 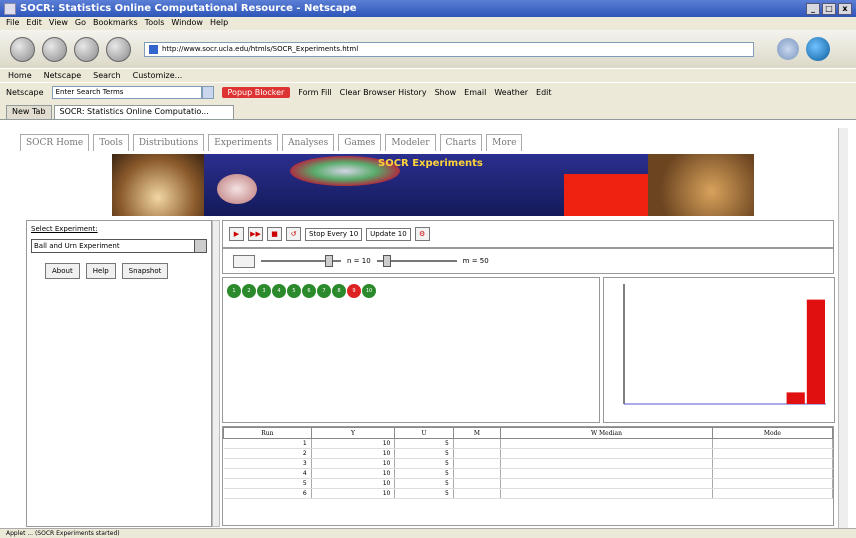 I want to click on popup-blocker-button: Popup Blocker, so click(x=256, y=92).